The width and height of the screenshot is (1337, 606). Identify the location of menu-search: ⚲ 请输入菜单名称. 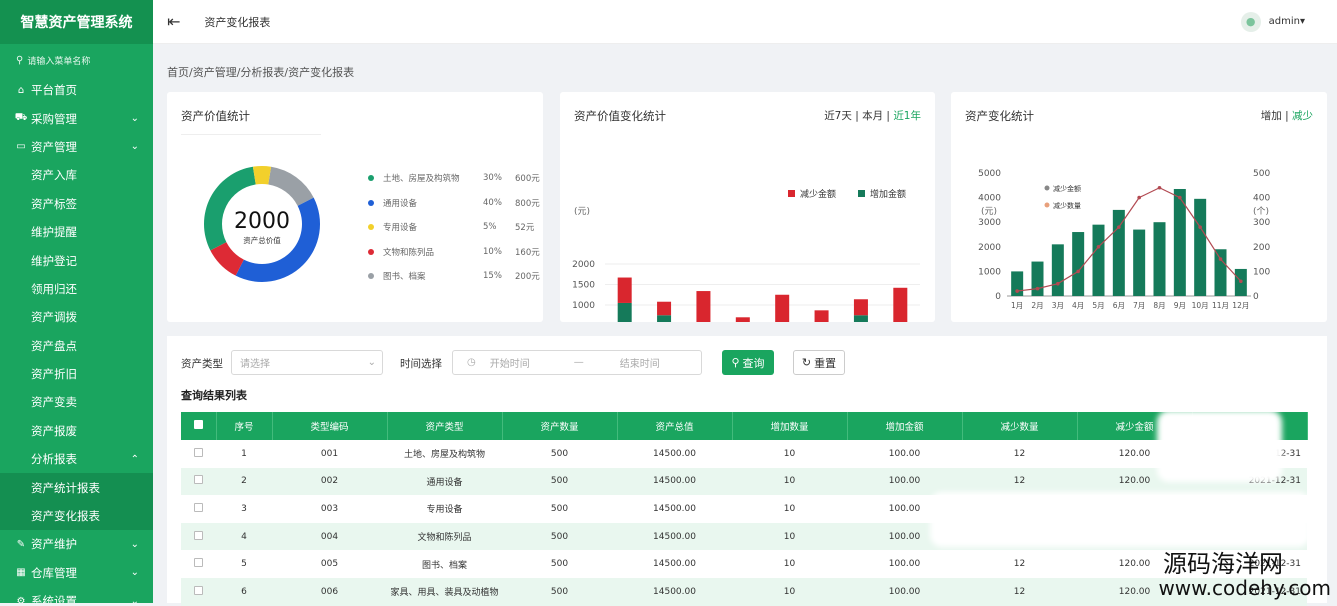
(76, 60).